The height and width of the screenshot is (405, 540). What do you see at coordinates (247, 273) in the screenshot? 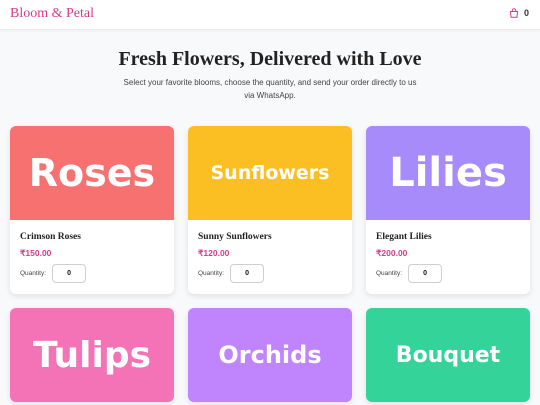
I see `quantity-input-sunflowers` at bounding box center [247, 273].